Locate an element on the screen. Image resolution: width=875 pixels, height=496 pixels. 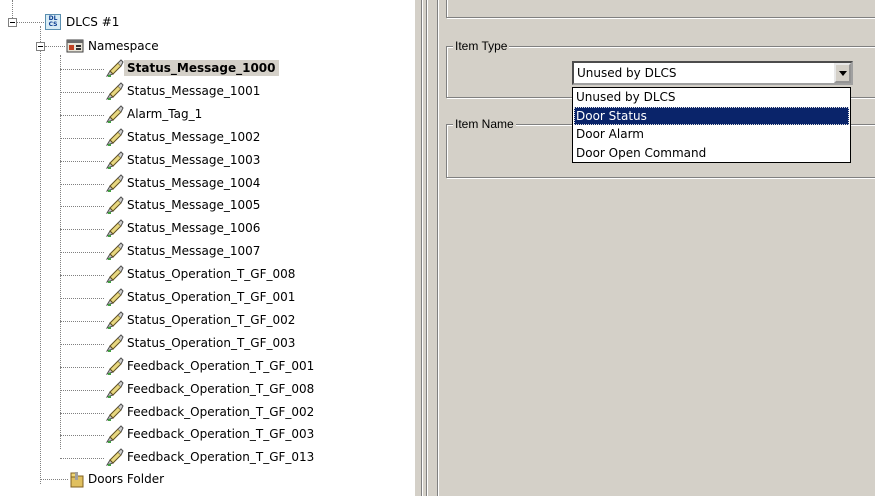
tree-item: Status_Message_1004 is located at coordinates (193, 183).